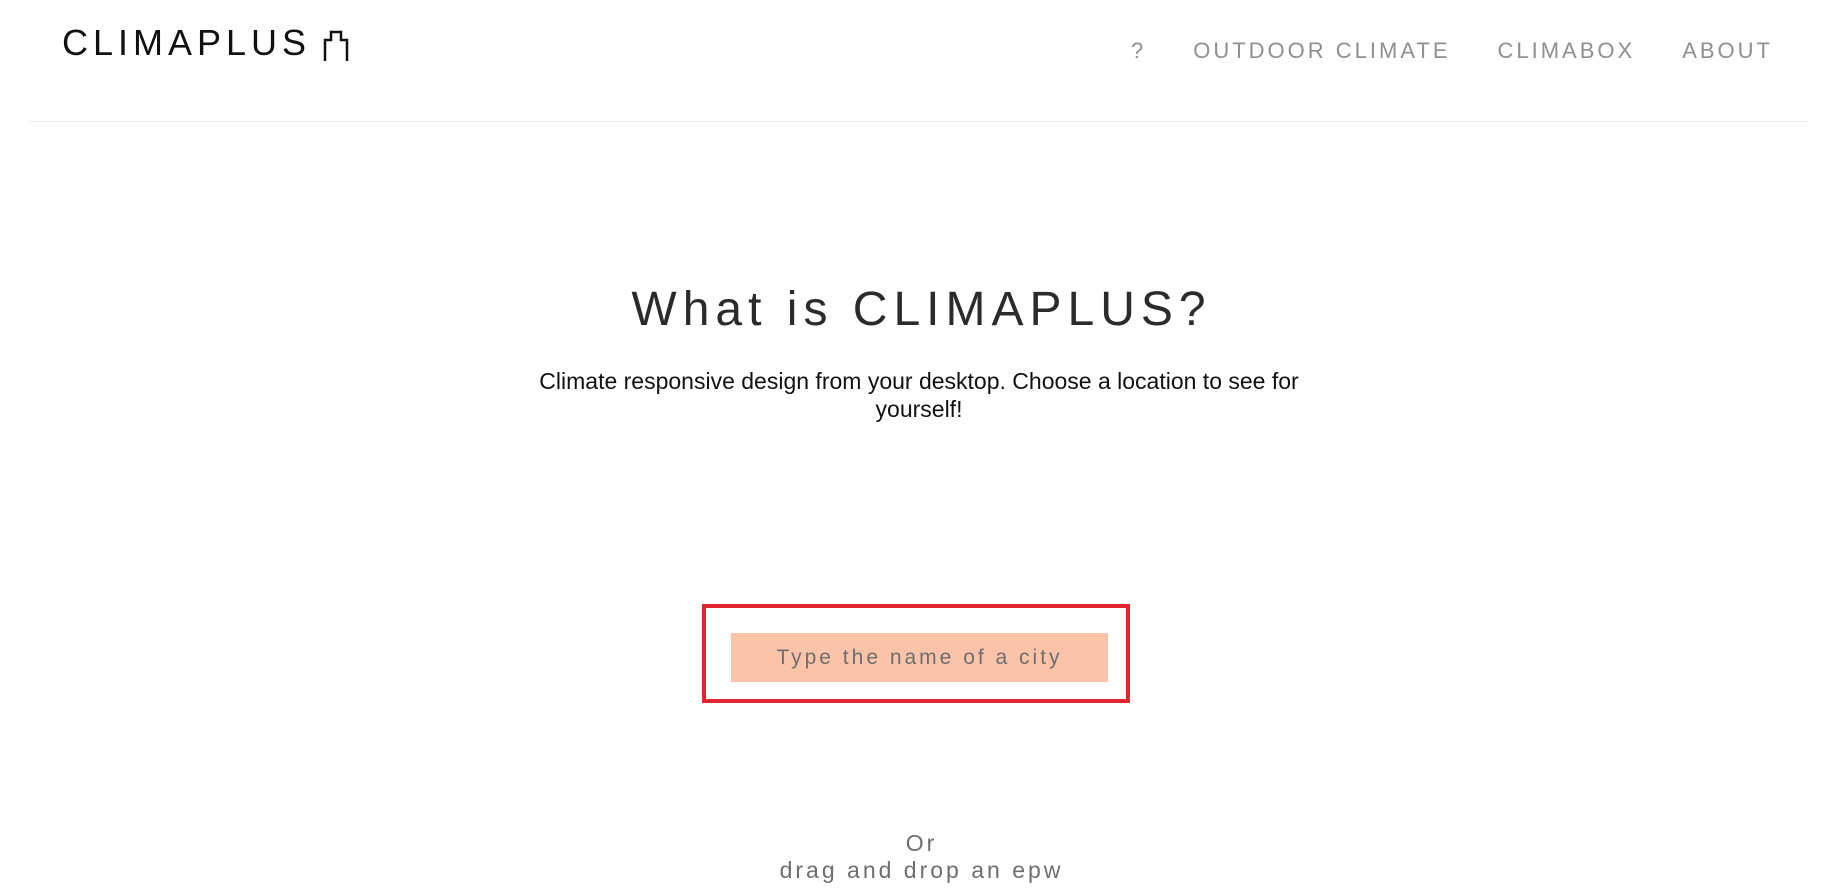  What do you see at coordinates (186, 43) in the screenshot?
I see `logo-text: CLIMAPLUS` at bounding box center [186, 43].